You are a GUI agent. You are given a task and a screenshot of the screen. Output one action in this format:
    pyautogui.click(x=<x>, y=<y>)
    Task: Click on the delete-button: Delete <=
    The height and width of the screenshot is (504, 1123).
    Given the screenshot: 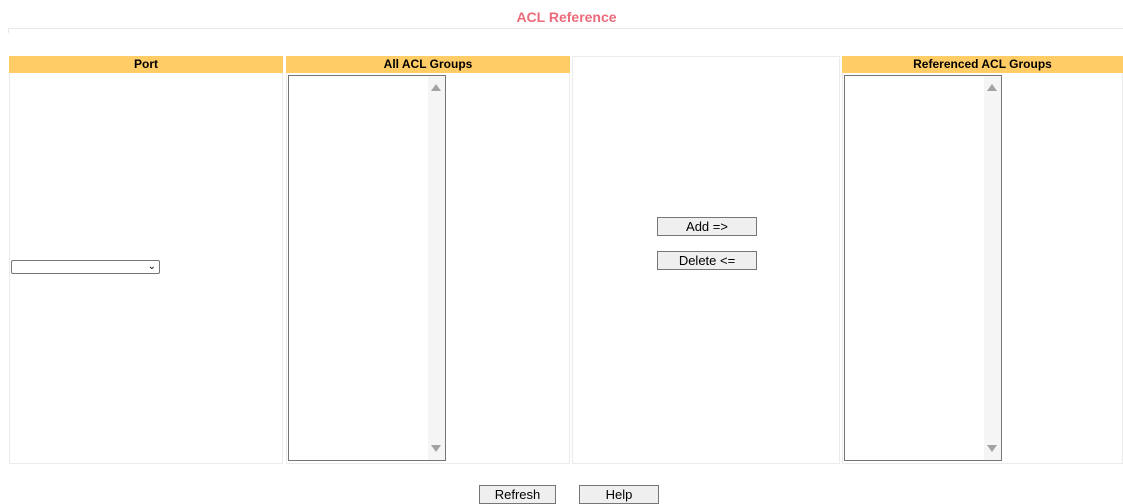 What is the action you would take?
    pyautogui.click(x=707, y=260)
    